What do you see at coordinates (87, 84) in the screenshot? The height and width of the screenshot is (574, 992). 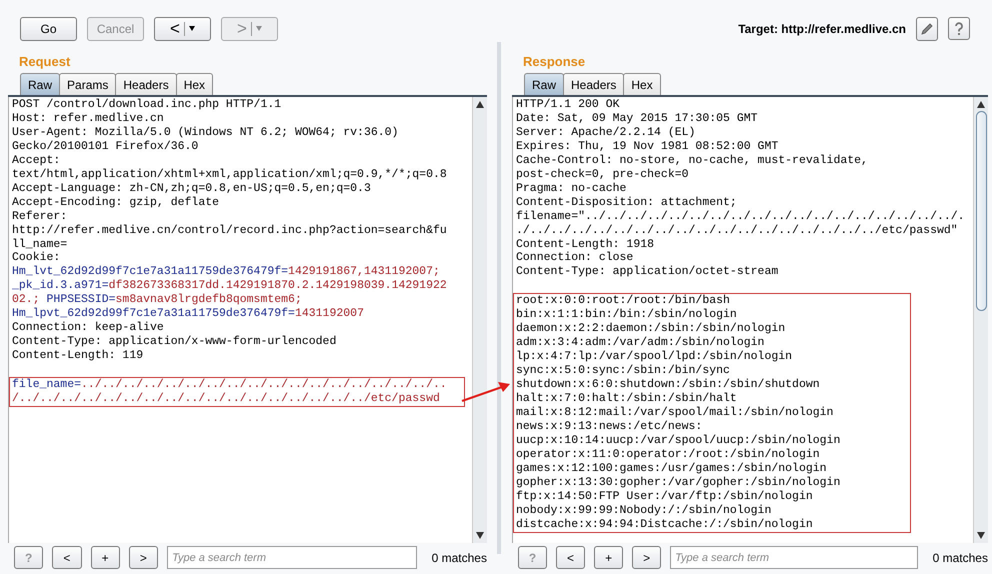 I see `tab: Params` at bounding box center [87, 84].